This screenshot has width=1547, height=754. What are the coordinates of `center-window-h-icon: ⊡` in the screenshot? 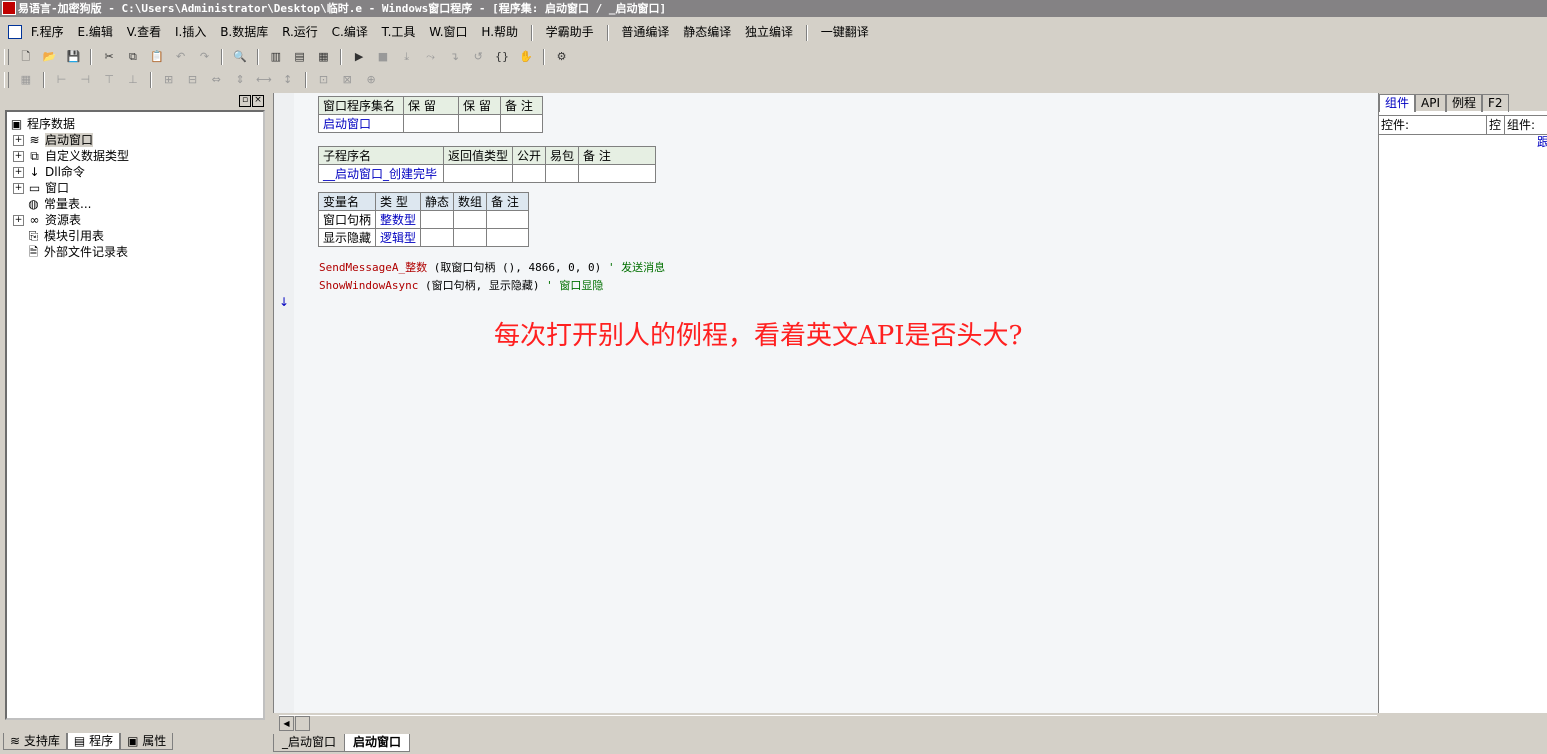 It's located at (323, 80).